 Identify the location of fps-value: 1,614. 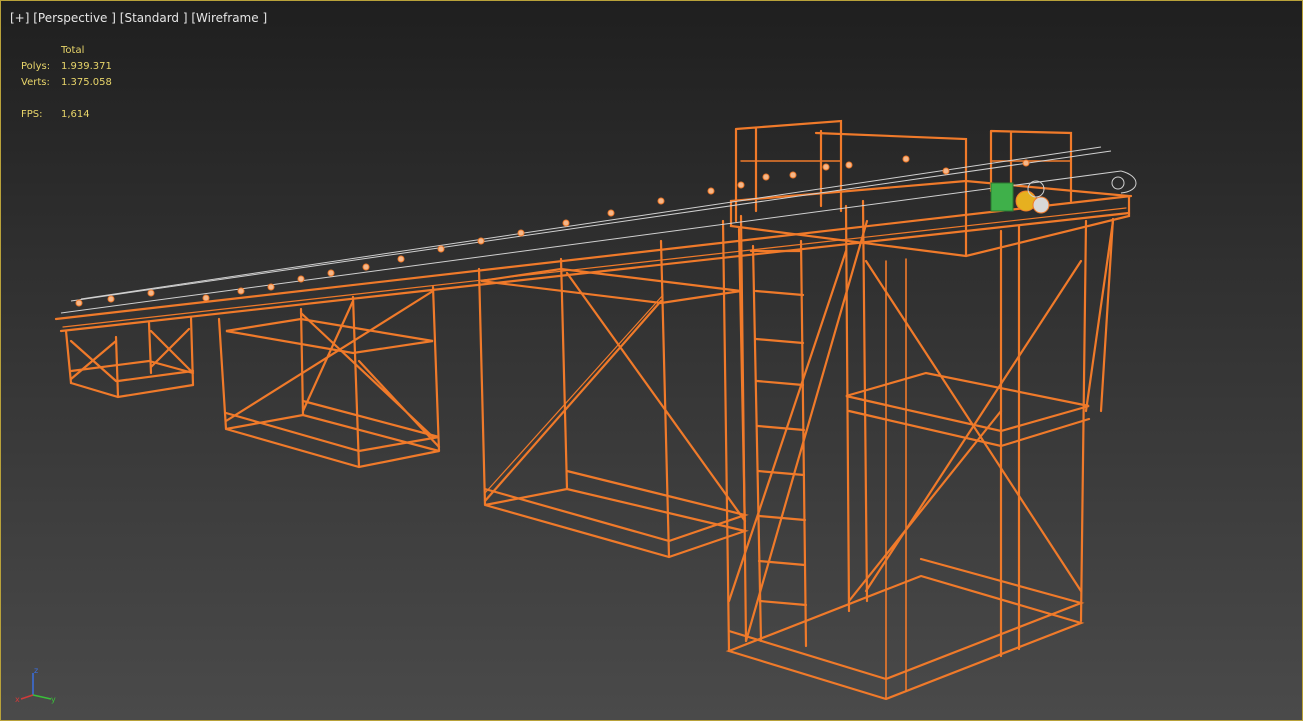
(75, 114).